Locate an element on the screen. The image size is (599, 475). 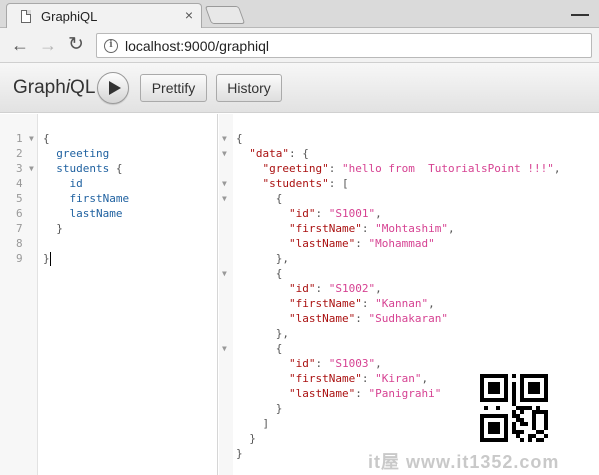
result-line: "students": [ is located at coordinates (305, 183).